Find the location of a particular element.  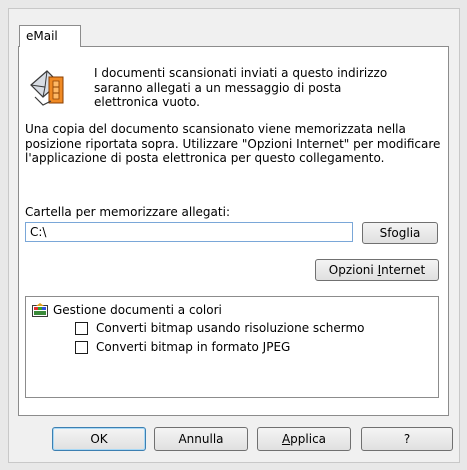

cancel-button-label: Annulla is located at coordinates (201, 439).